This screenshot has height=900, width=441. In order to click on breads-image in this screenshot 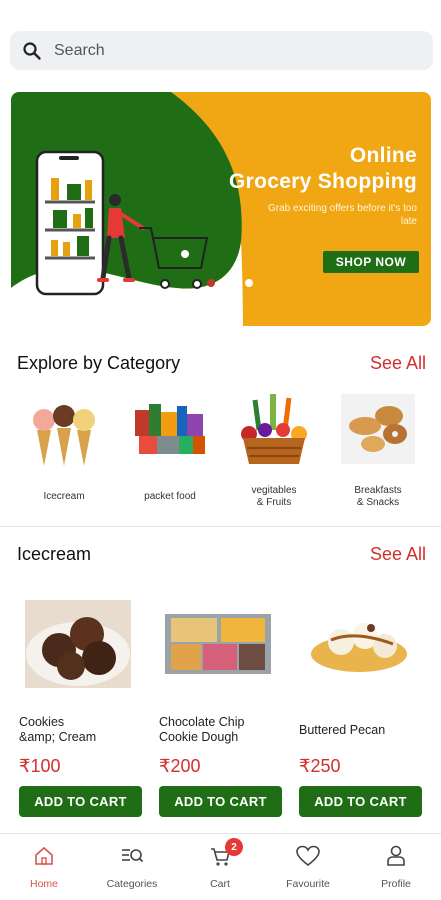, I will do `click(378, 429)`.